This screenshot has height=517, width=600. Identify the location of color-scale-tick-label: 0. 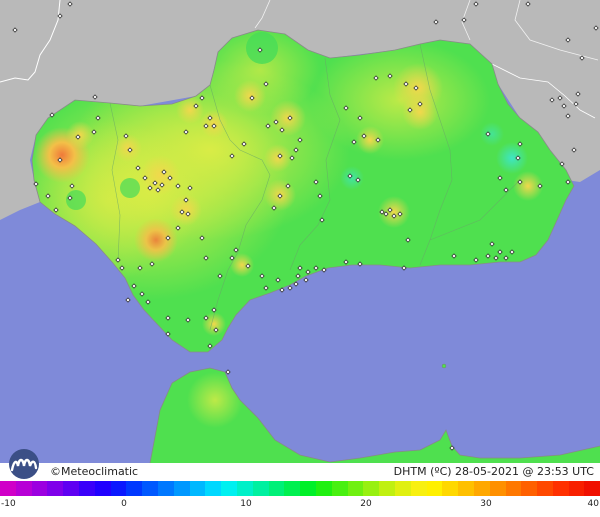
(124, 504).